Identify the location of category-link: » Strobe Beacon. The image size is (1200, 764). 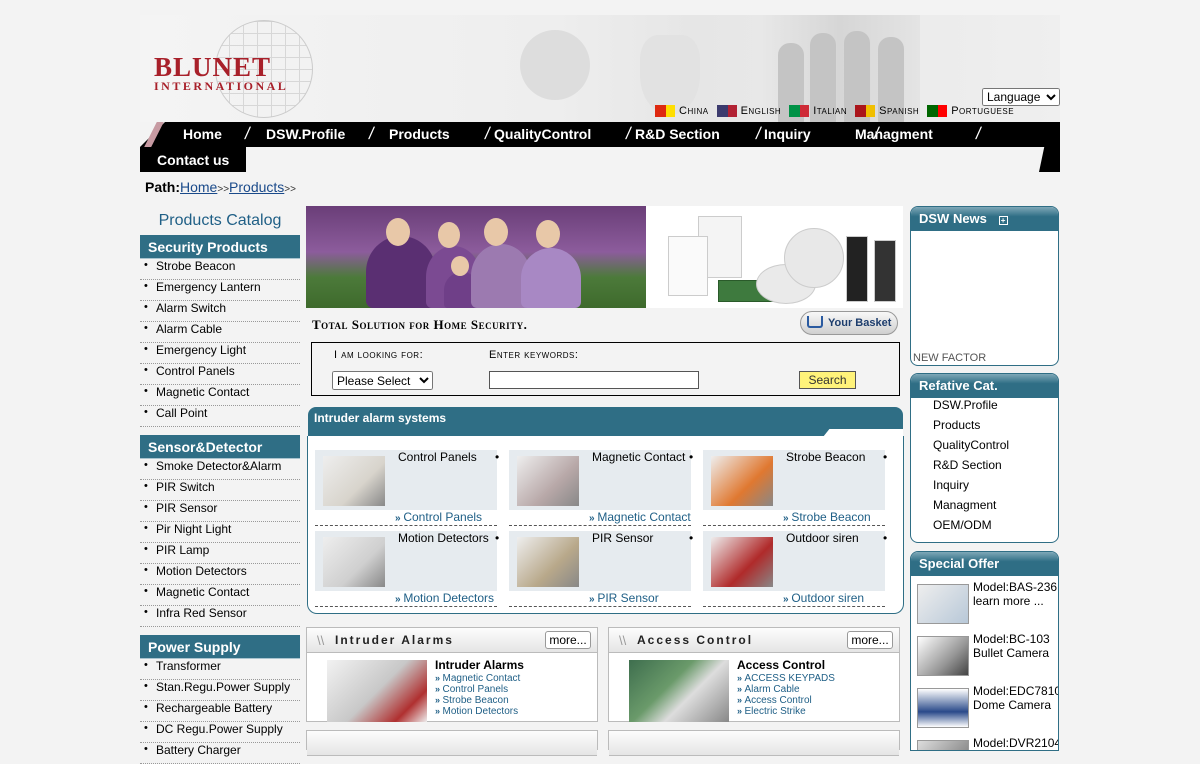
(472, 700).